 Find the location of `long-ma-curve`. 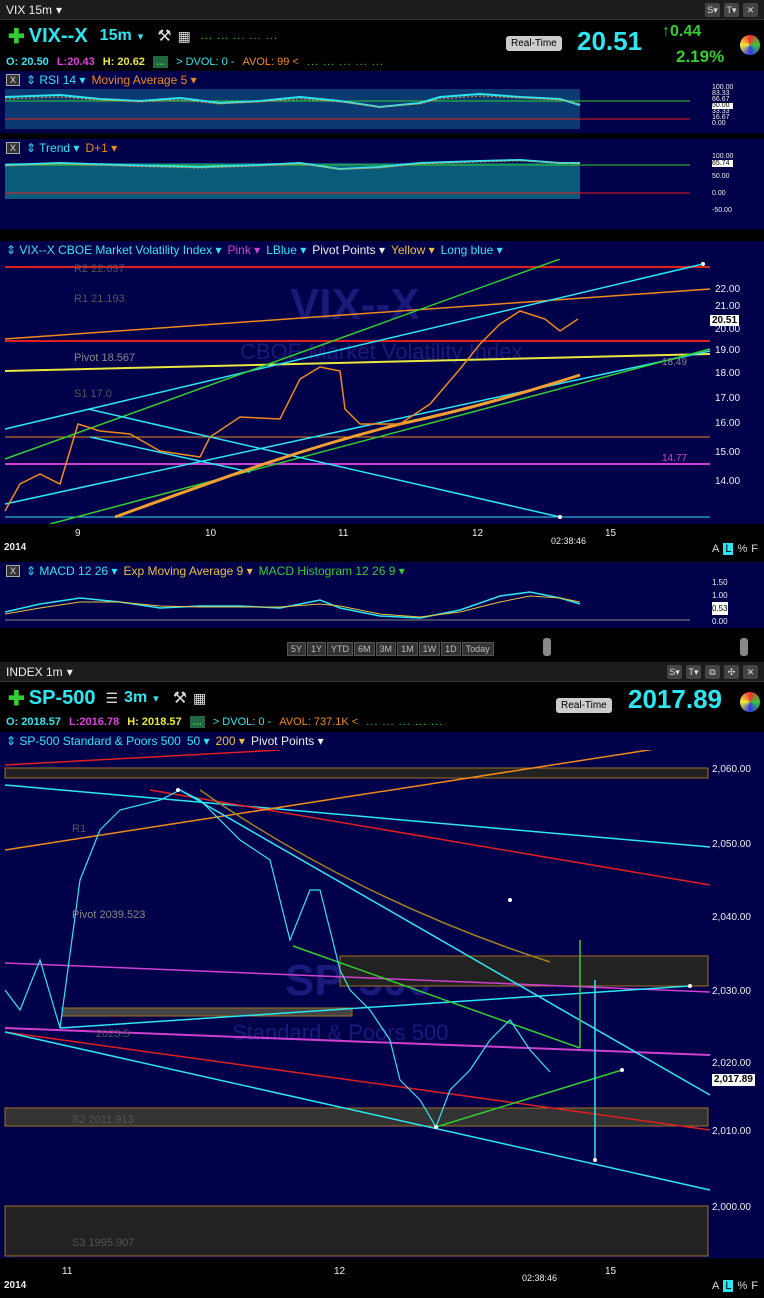

long-ma-curve is located at coordinates (347, 446).